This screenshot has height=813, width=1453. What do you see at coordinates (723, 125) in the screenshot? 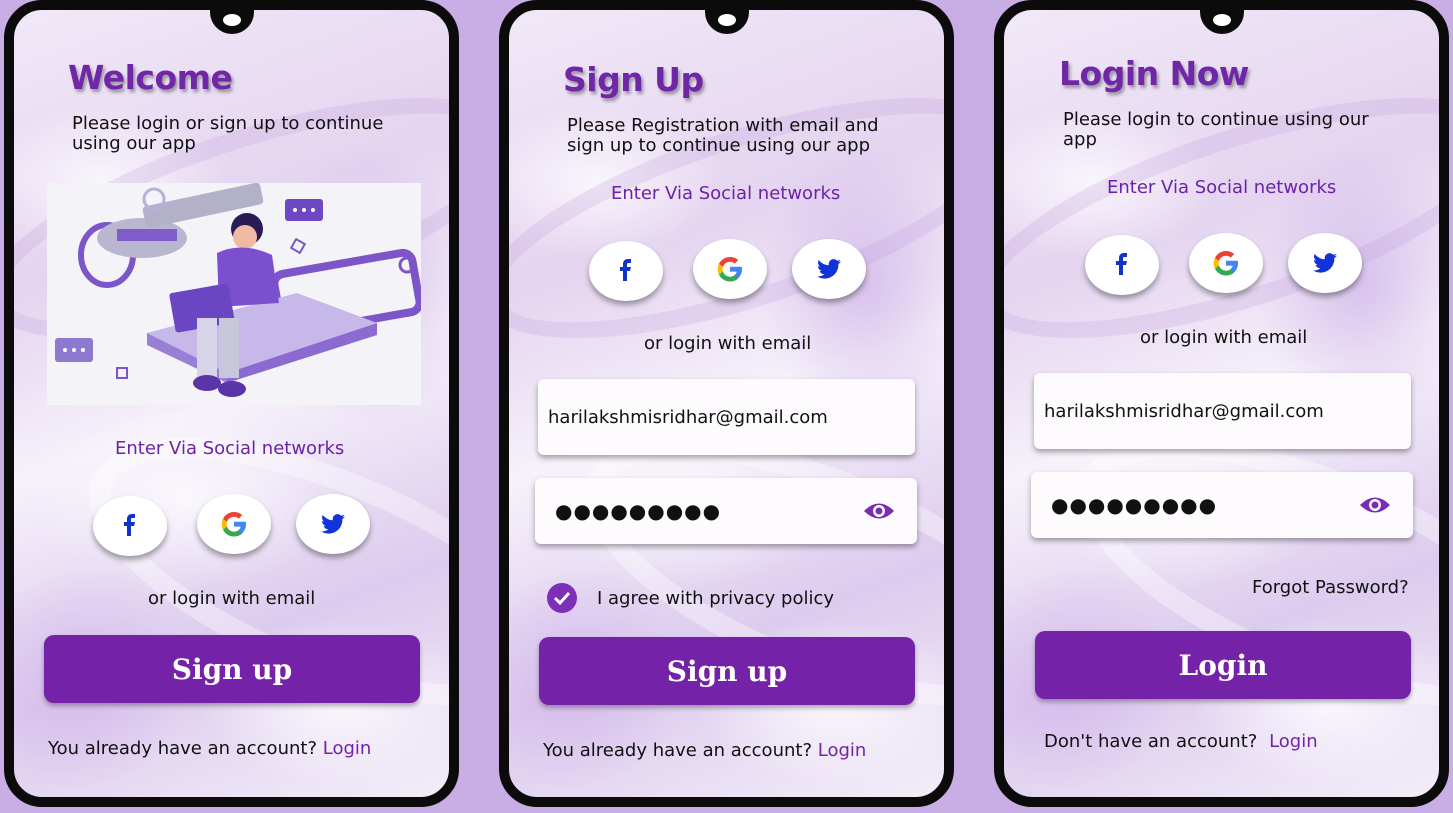
I see `subtitle-line: Please Registration with email and` at bounding box center [723, 125].